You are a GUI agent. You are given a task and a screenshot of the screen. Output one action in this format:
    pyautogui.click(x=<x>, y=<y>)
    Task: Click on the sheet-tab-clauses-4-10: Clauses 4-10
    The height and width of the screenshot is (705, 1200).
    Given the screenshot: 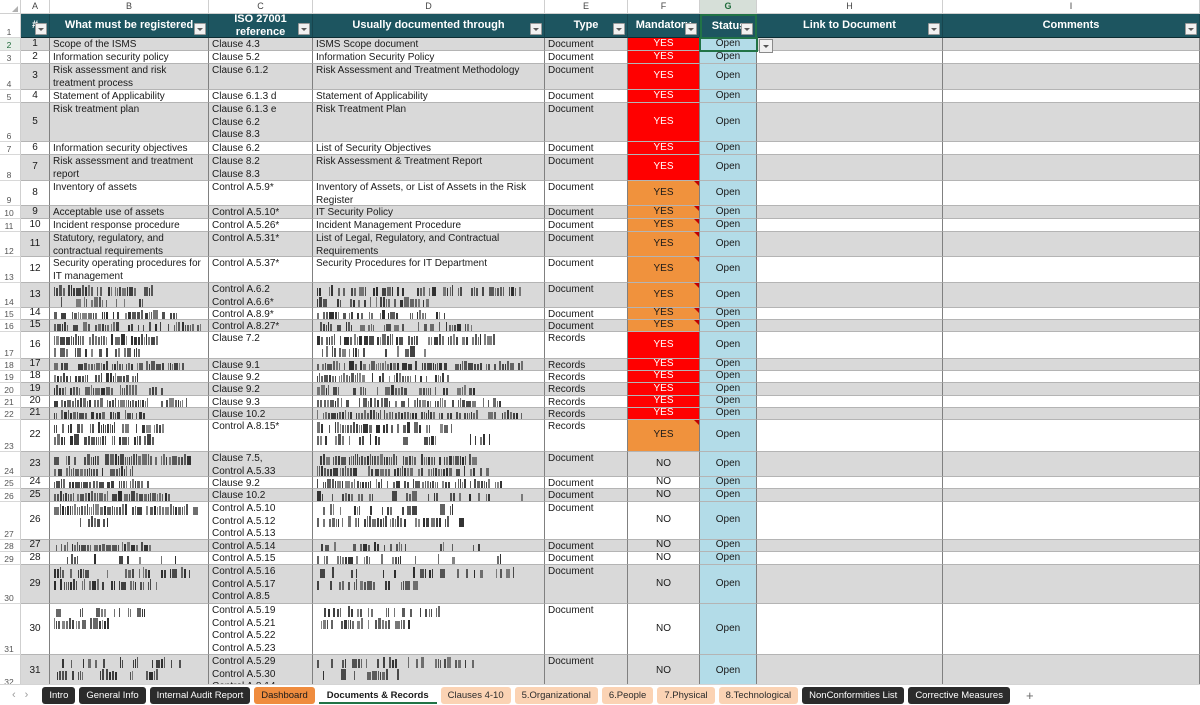 What is the action you would take?
    pyautogui.click(x=475, y=695)
    